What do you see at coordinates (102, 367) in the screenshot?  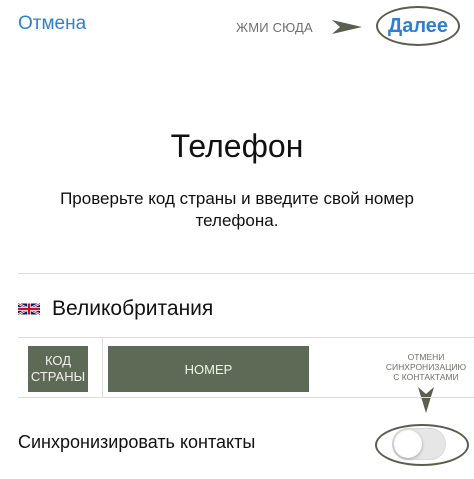 I see `field-divider` at bounding box center [102, 367].